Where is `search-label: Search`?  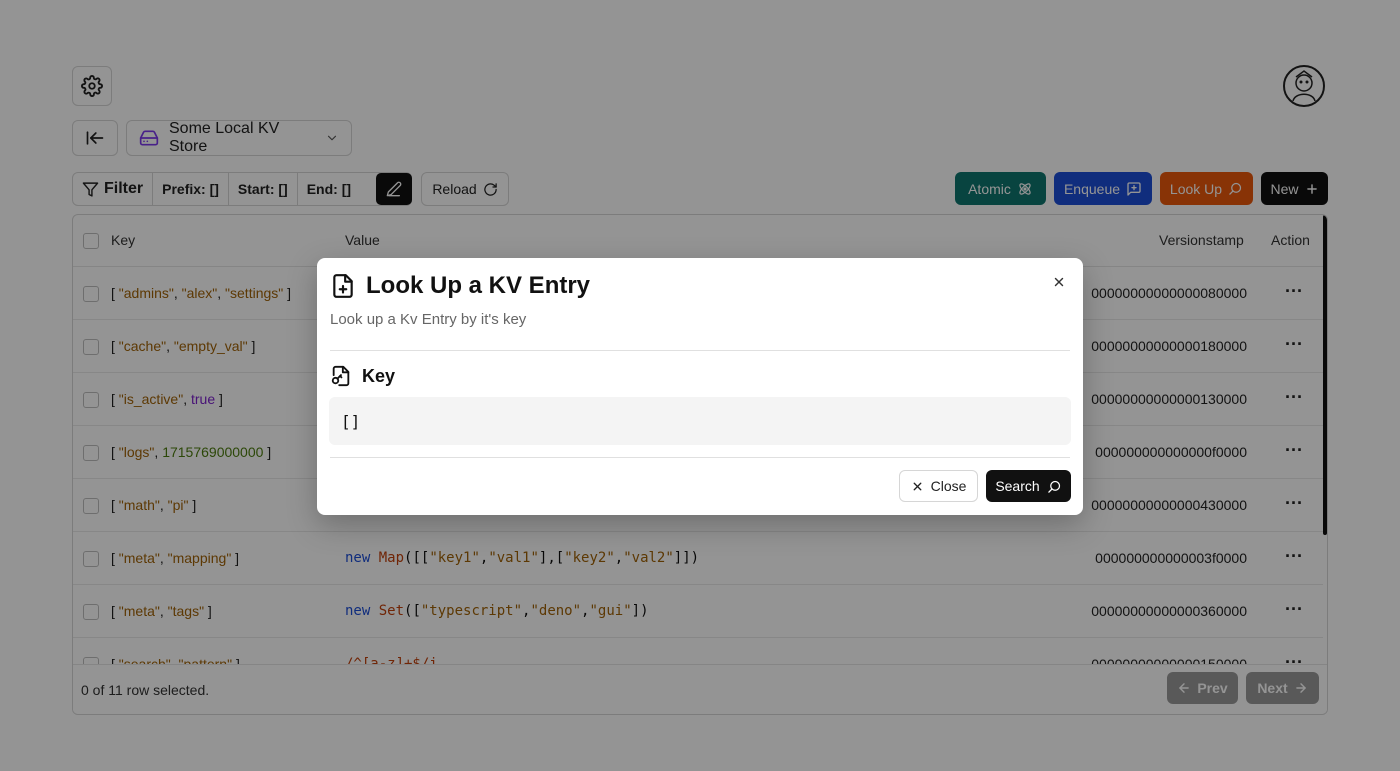
search-label: Search is located at coordinates (1017, 486).